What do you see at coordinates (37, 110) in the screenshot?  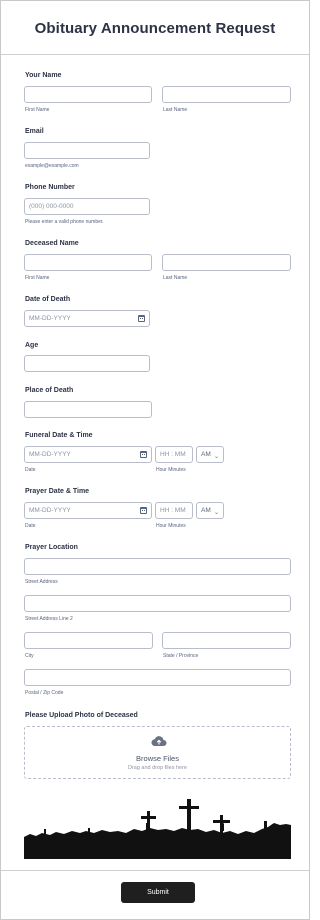 I see `your-first-name-sublabel: First Name` at bounding box center [37, 110].